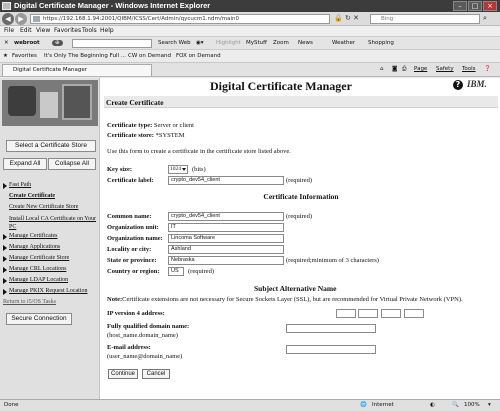 The width and height of the screenshot is (500, 411). What do you see at coordinates (43, 30) in the screenshot?
I see `menu-view: View` at bounding box center [43, 30].